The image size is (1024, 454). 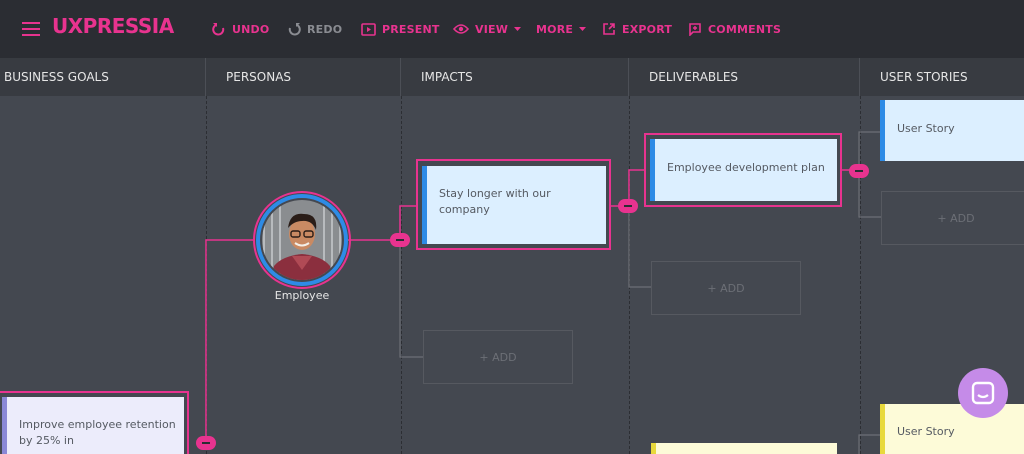 I want to click on persona-avatar, so click(x=302, y=240).